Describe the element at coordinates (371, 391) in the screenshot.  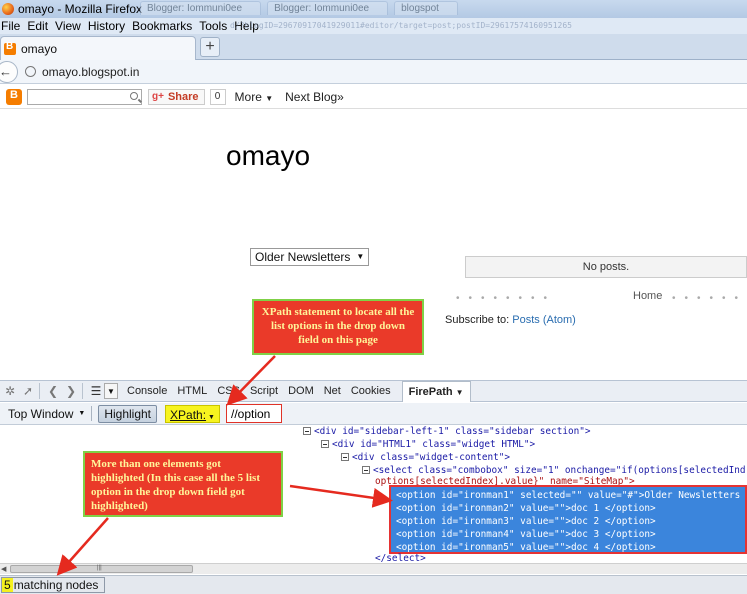
I see `tab-cookies: Cookies` at that location.